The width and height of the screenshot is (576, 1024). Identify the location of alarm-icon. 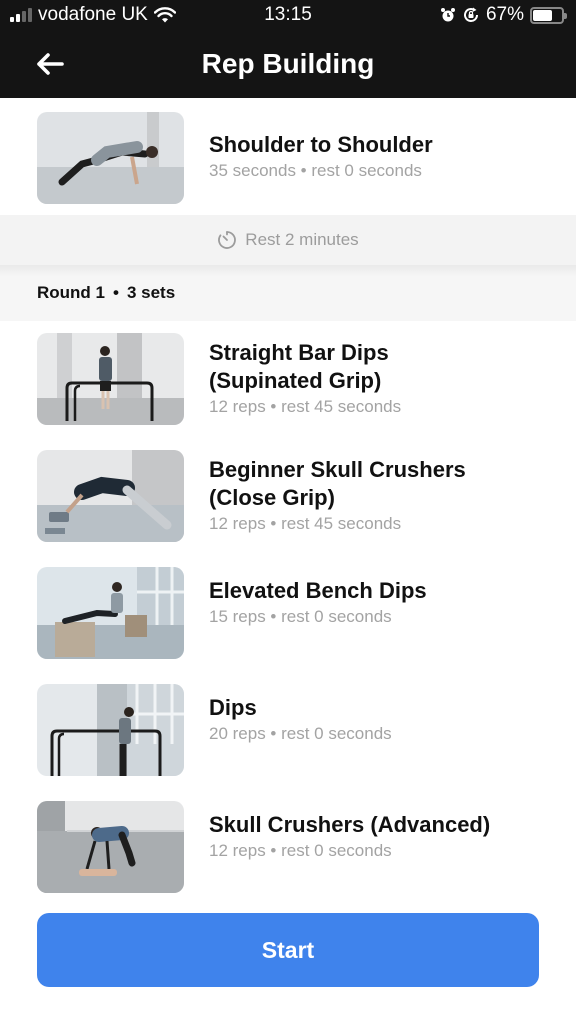
(447, 15).